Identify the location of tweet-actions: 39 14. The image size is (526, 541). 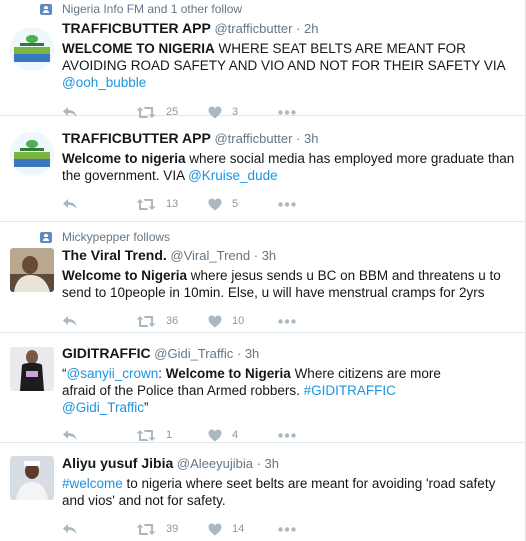
(288, 527).